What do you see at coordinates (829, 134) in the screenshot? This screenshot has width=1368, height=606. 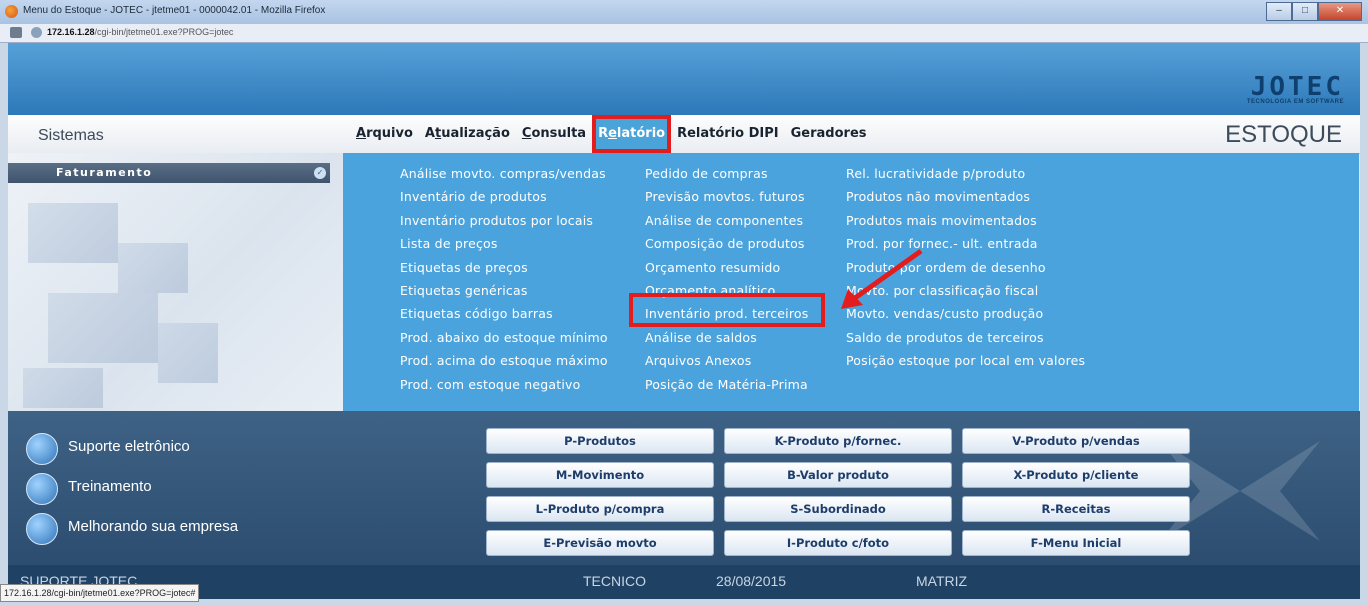 I see `menu-geradores: Geradores` at bounding box center [829, 134].